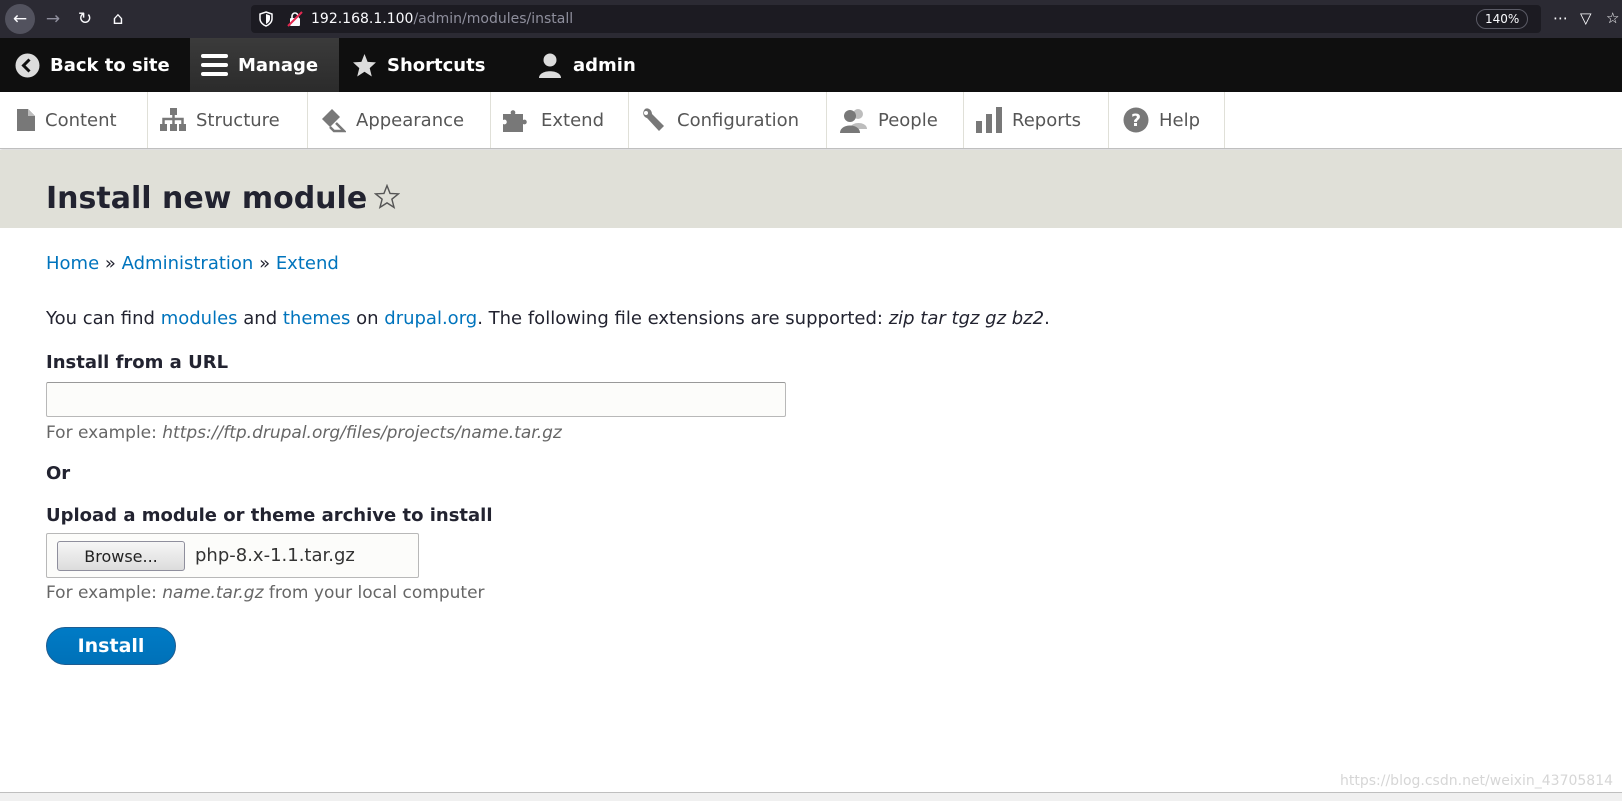 This screenshot has width=1622, height=801. Describe the element at coordinates (58, 473) in the screenshot. I see `or-label: Or` at that location.